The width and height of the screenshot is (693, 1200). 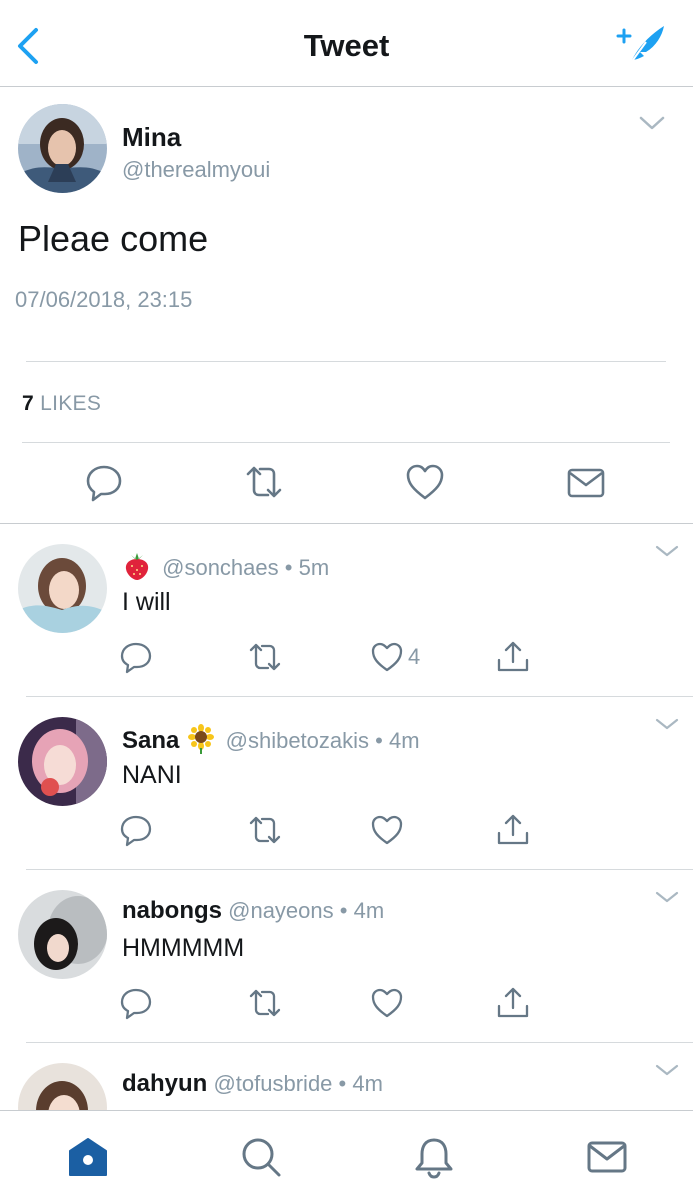 What do you see at coordinates (183, 948) in the screenshot?
I see `reply-text: HMMMMM` at bounding box center [183, 948].